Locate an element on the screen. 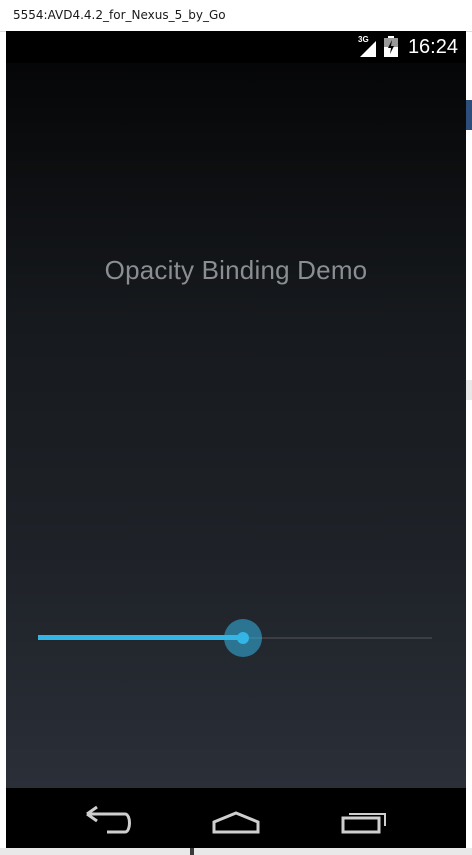 The image size is (472, 855). recent-apps-button is located at coordinates (365, 820).